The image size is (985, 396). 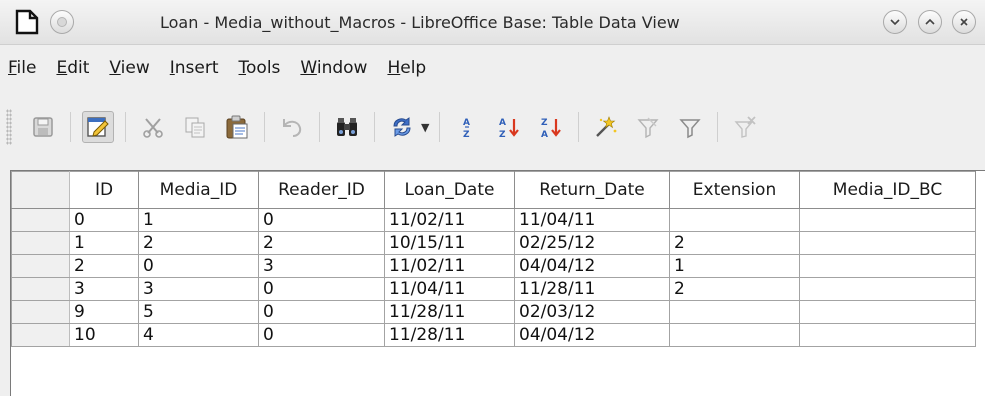 I want to click on save-button, so click(x=43, y=127).